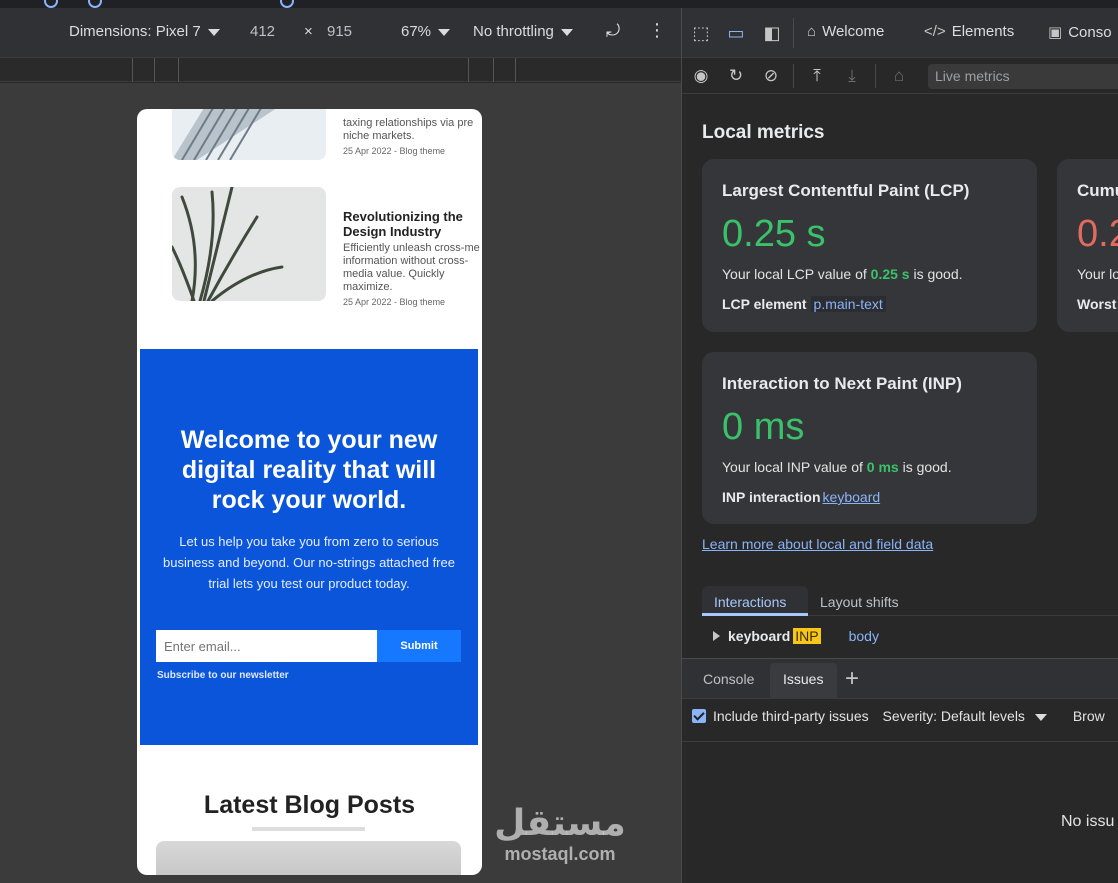 The height and width of the screenshot is (883, 1118). Describe the element at coordinates (657, 30) in the screenshot. I see `more-options-icon: ⋮` at that location.